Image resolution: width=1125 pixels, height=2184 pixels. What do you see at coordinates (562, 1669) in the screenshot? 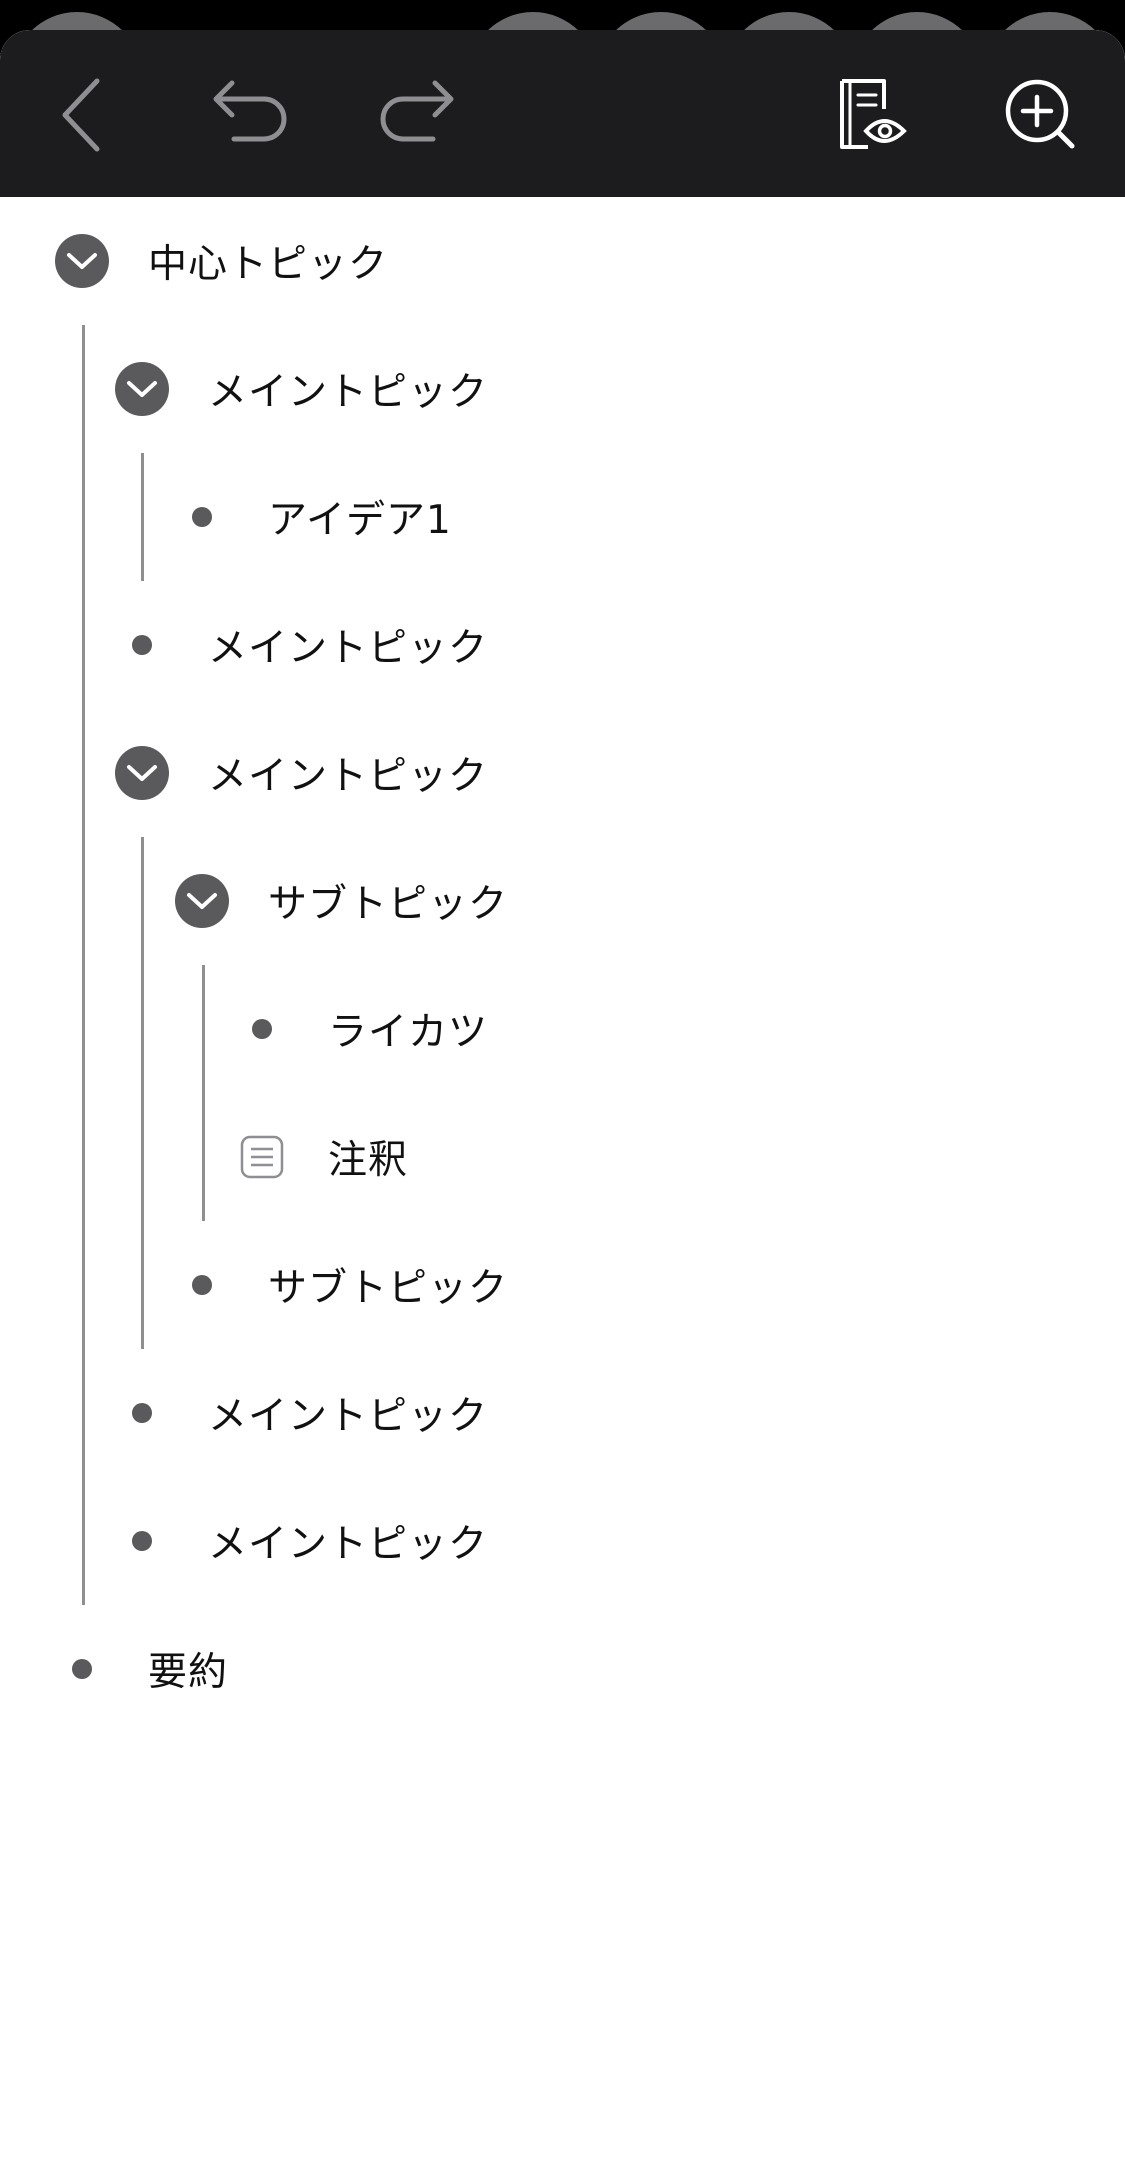
I see `outline-row: 要約` at bounding box center [562, 1669].